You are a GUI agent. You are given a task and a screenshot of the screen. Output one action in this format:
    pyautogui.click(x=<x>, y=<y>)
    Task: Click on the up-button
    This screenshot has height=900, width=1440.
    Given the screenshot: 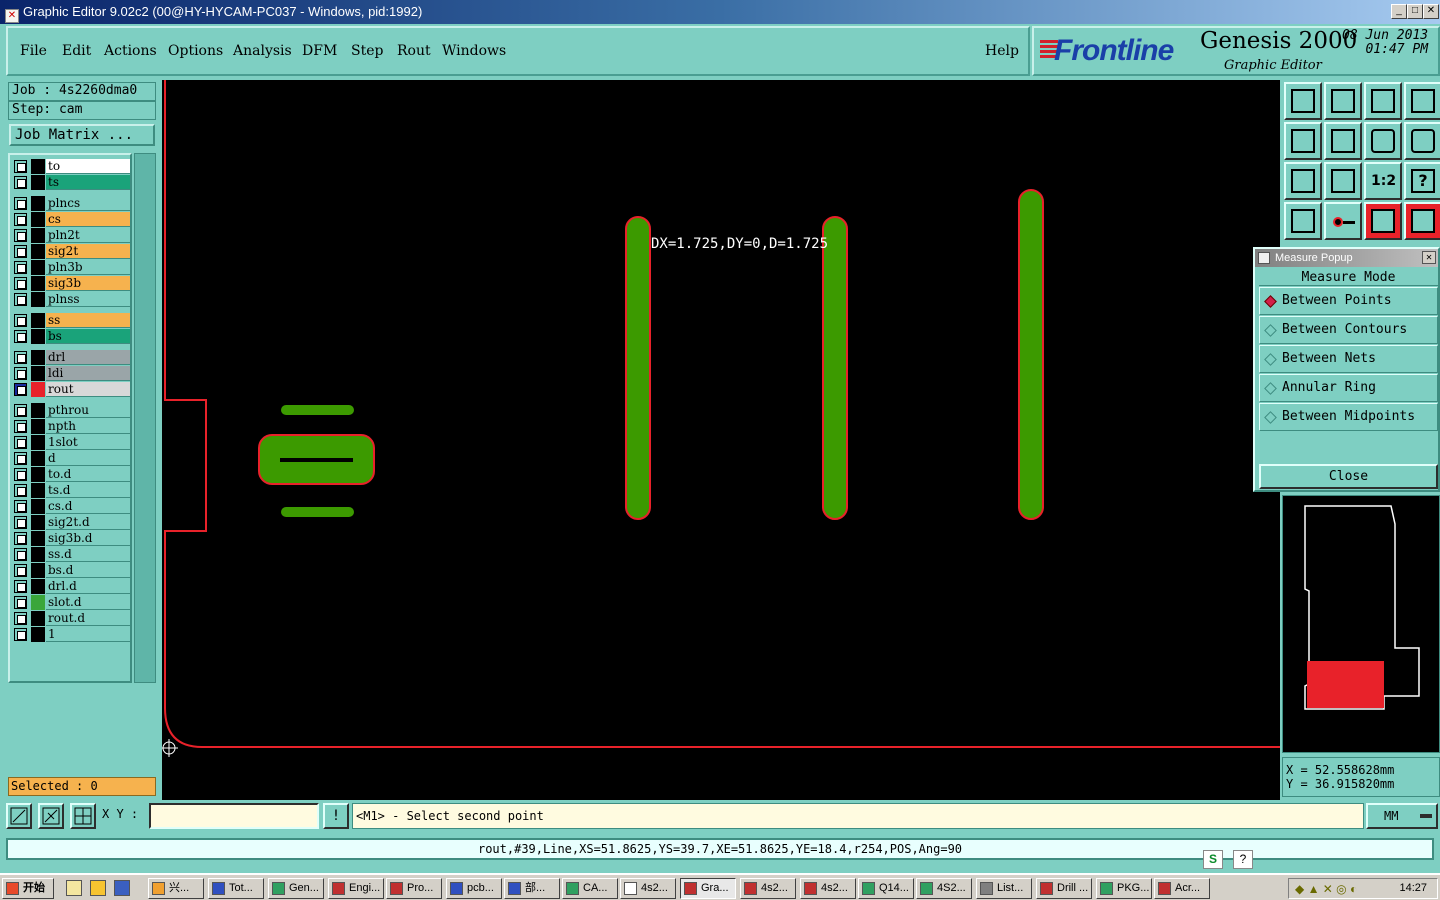 What is the action you would take?
    pyautogui.click(x=1303, y=101)
    